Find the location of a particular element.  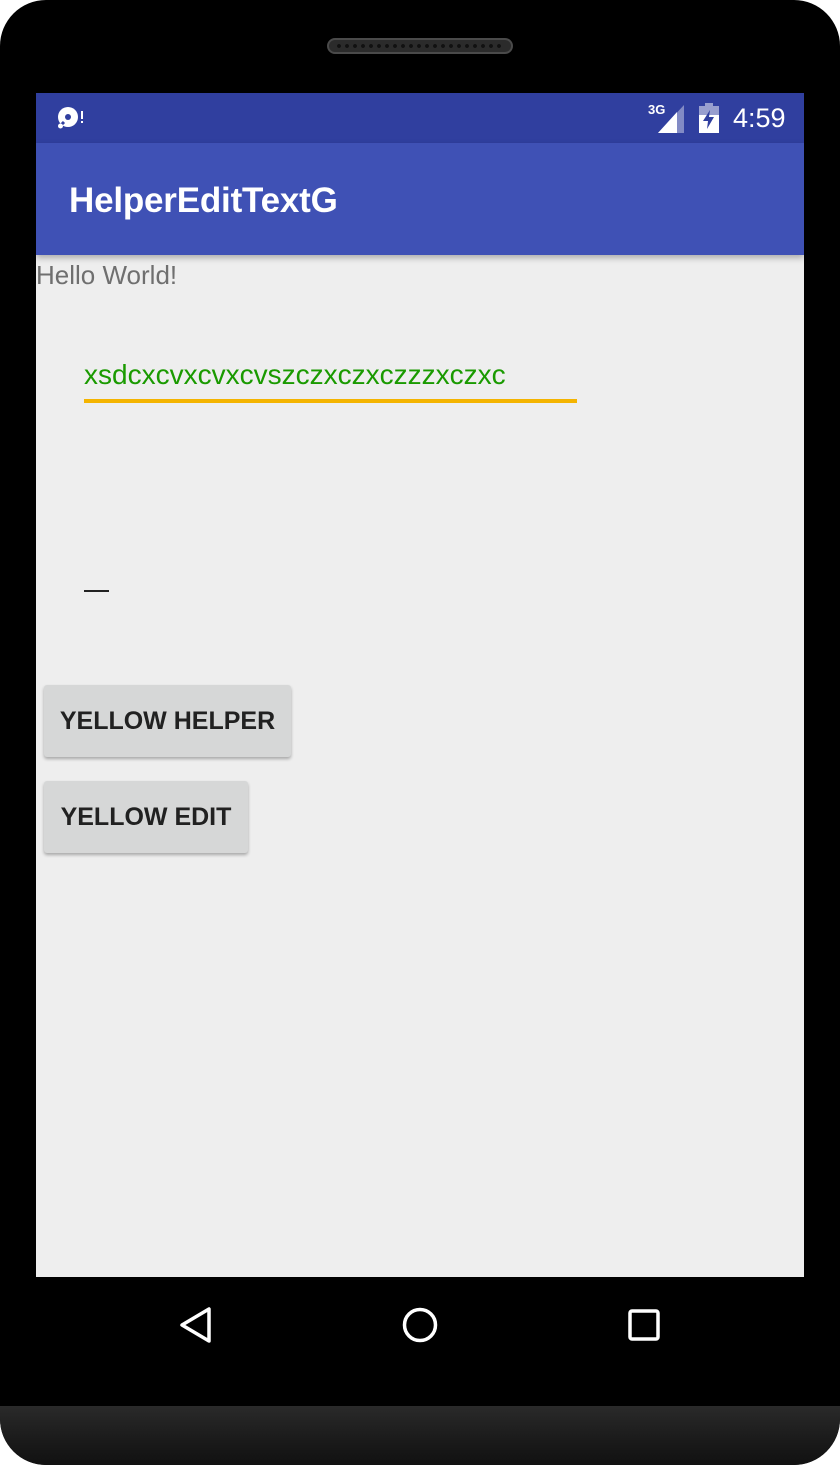

battery-charging-icon is located at coordinates (709, 118).